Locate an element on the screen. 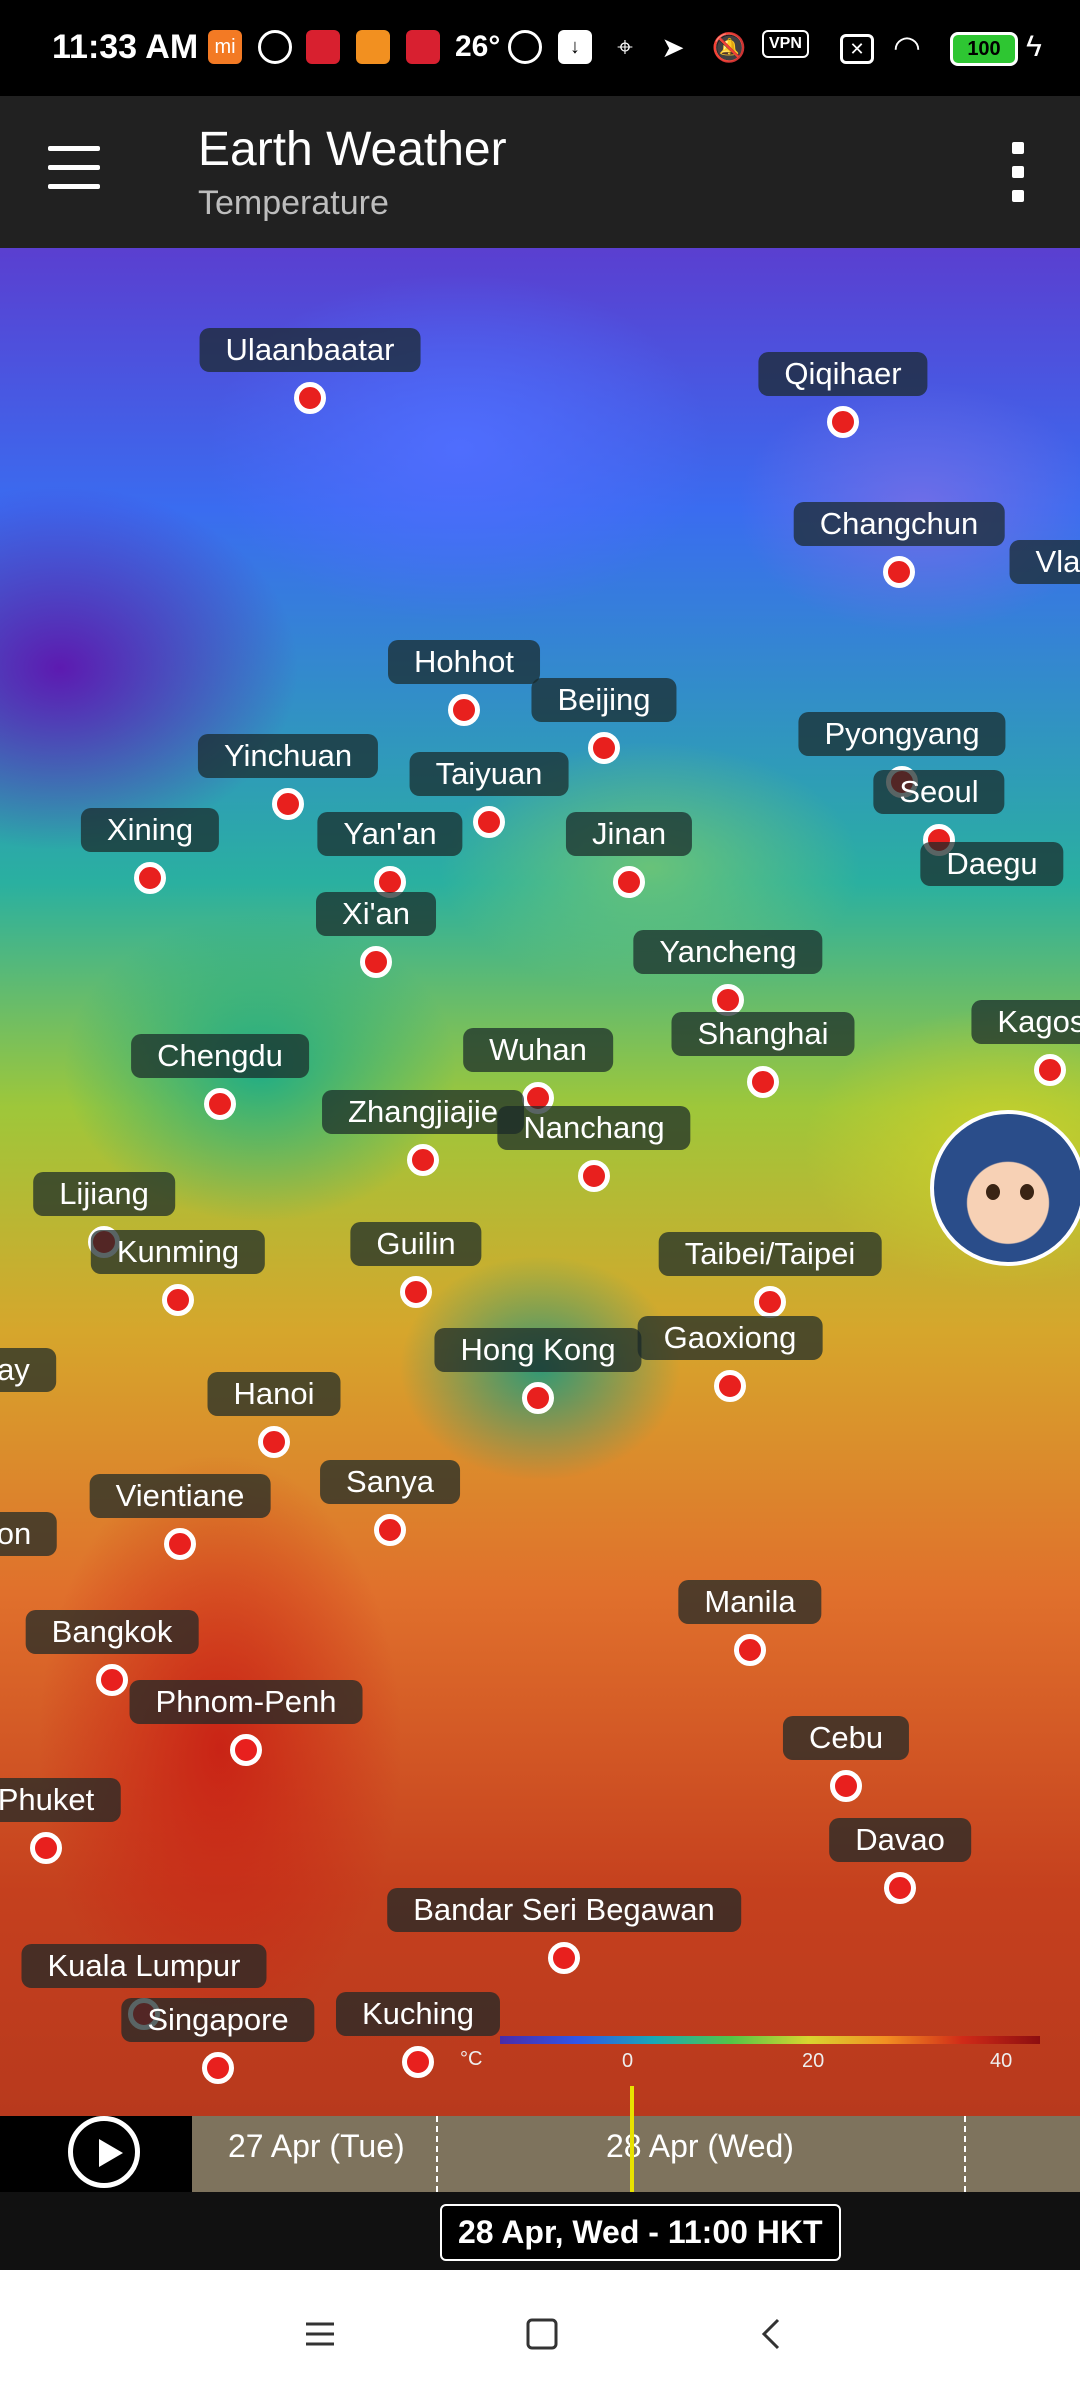 The width and height of the screenshot is (1080, 2400). city-label: Kuching is located at coordinates (418, 2014).